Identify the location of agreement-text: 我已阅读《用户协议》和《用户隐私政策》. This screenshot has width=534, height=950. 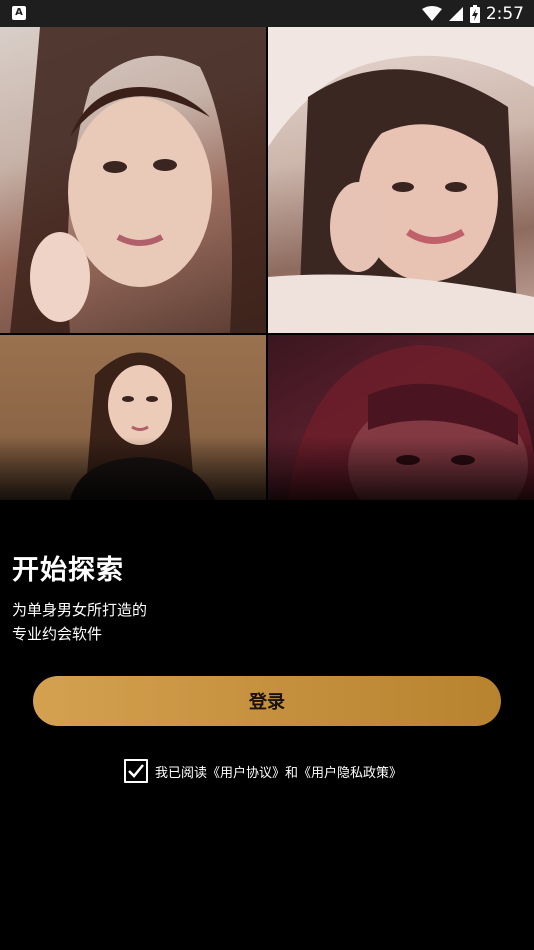
(278, 771).